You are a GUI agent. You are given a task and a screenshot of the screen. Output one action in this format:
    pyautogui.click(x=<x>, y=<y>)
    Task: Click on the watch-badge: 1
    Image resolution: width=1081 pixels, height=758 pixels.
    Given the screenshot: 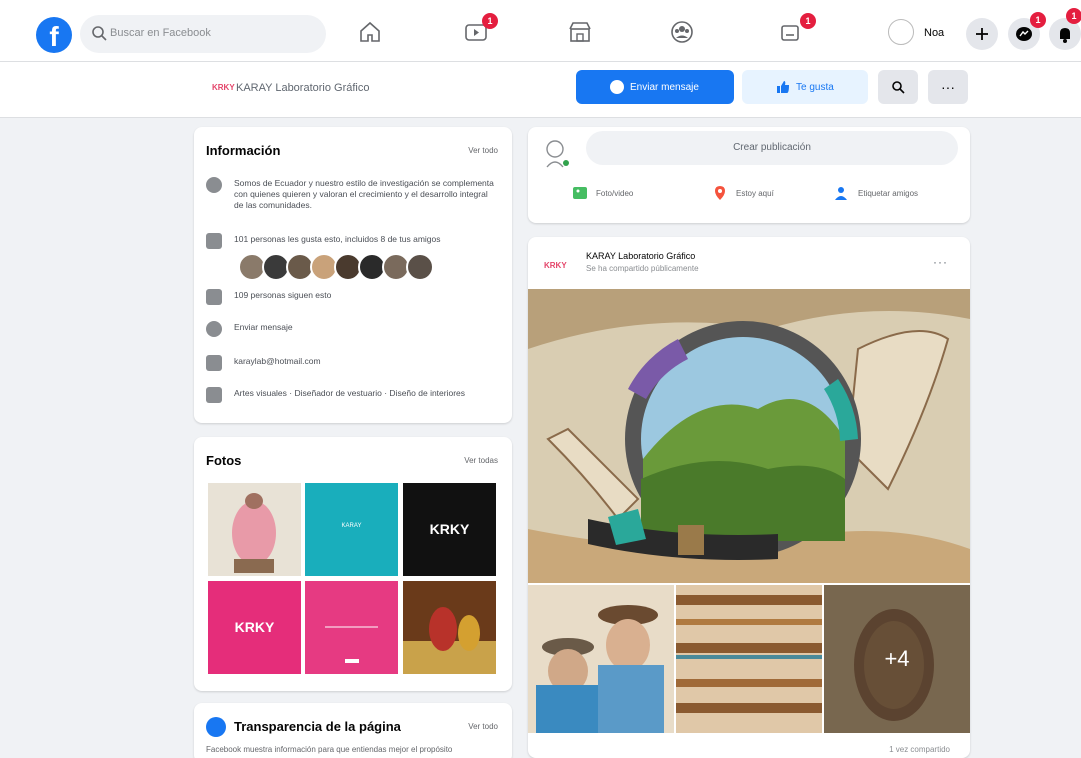 What is the action you would take?
    pyautogui.click(x=490, y=21)
    